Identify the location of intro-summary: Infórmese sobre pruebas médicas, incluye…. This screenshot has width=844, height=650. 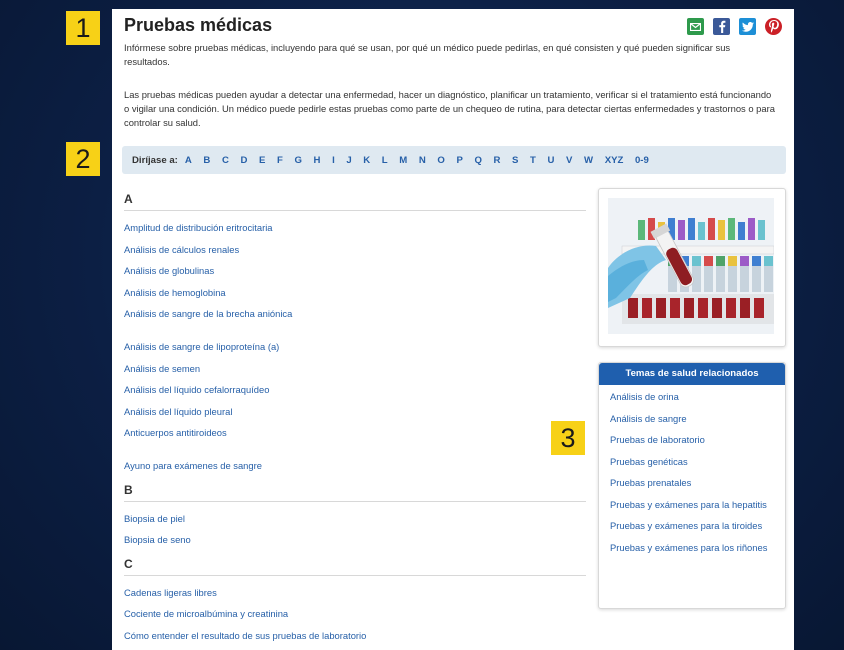
(427, 54).